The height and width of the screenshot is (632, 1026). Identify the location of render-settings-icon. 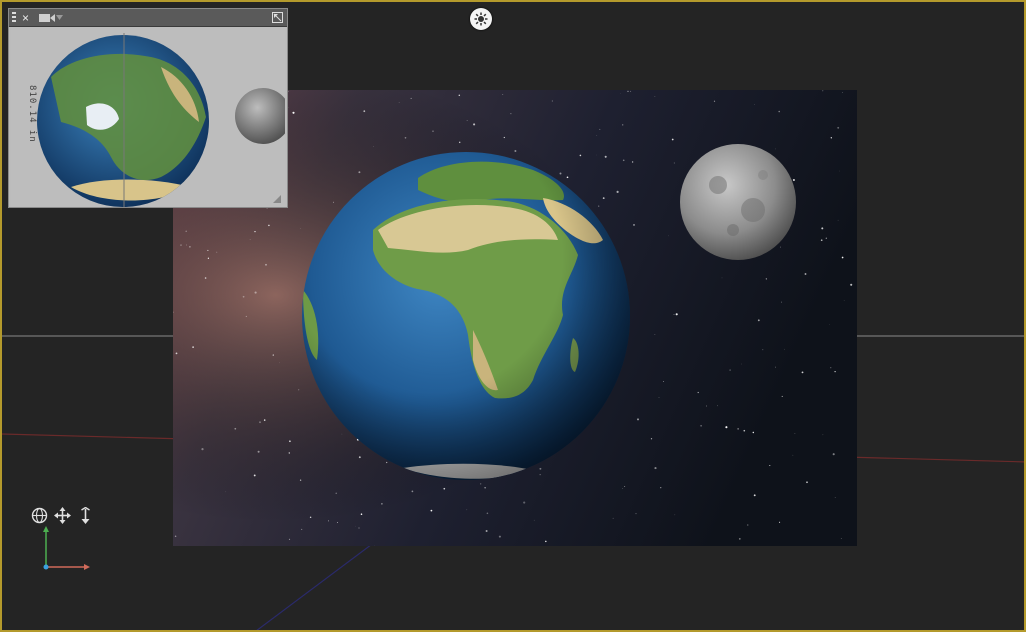
(481, 19).